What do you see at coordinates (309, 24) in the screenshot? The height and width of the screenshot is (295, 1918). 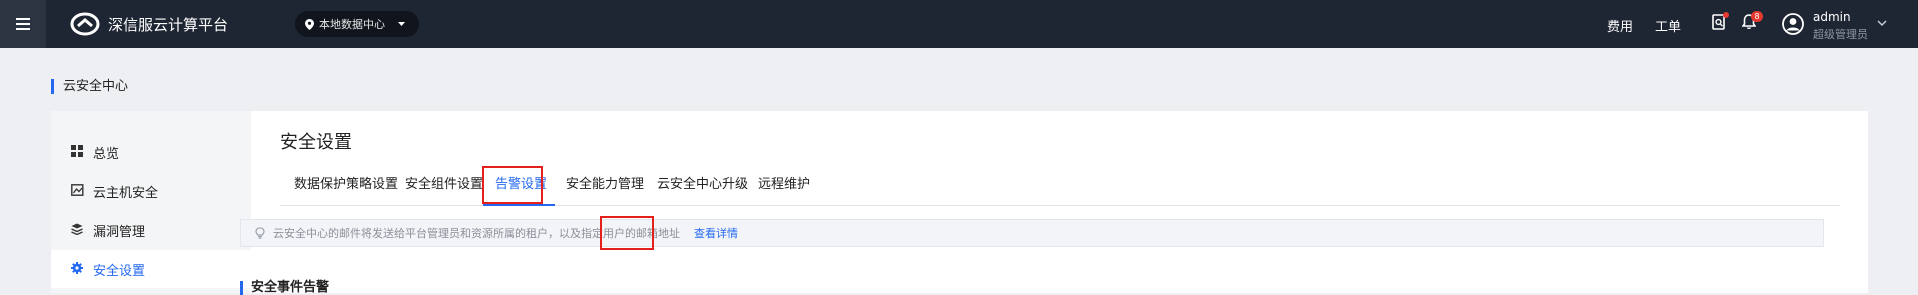 I see `location-icon` at bounding box center [309, 24].